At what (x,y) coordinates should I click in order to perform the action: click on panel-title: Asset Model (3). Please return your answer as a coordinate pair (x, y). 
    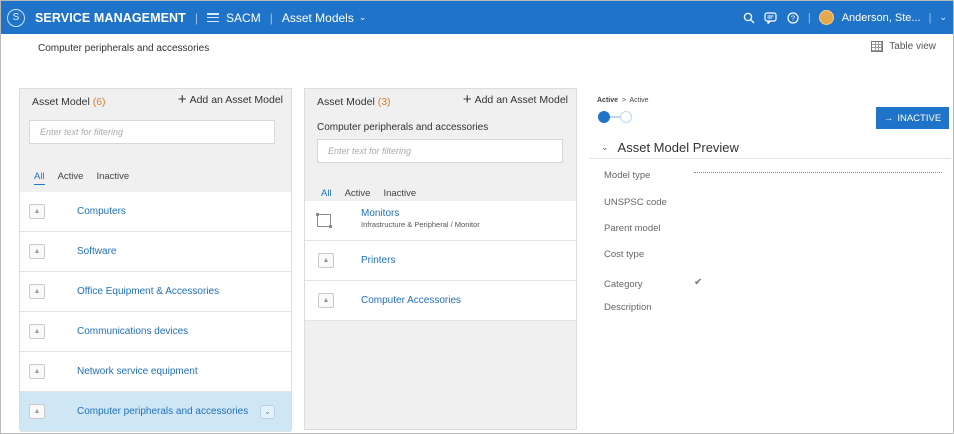
    Looking at the image, I should click on (354, 102).